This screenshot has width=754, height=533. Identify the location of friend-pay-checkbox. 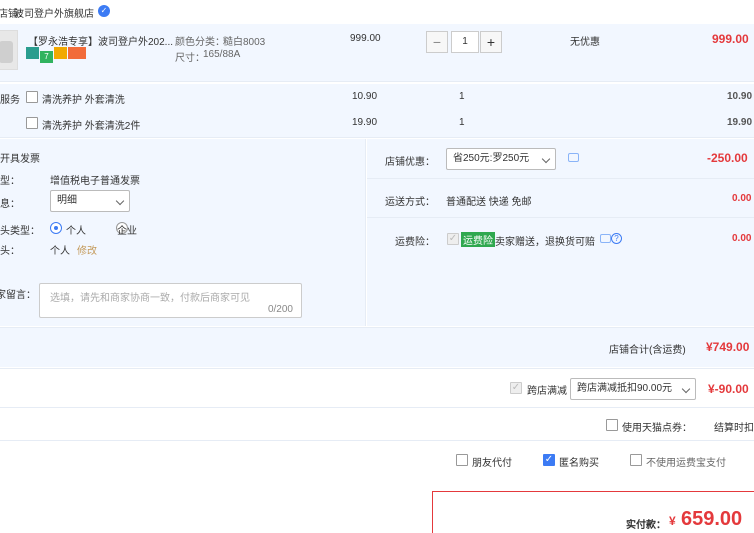
(462, 460).